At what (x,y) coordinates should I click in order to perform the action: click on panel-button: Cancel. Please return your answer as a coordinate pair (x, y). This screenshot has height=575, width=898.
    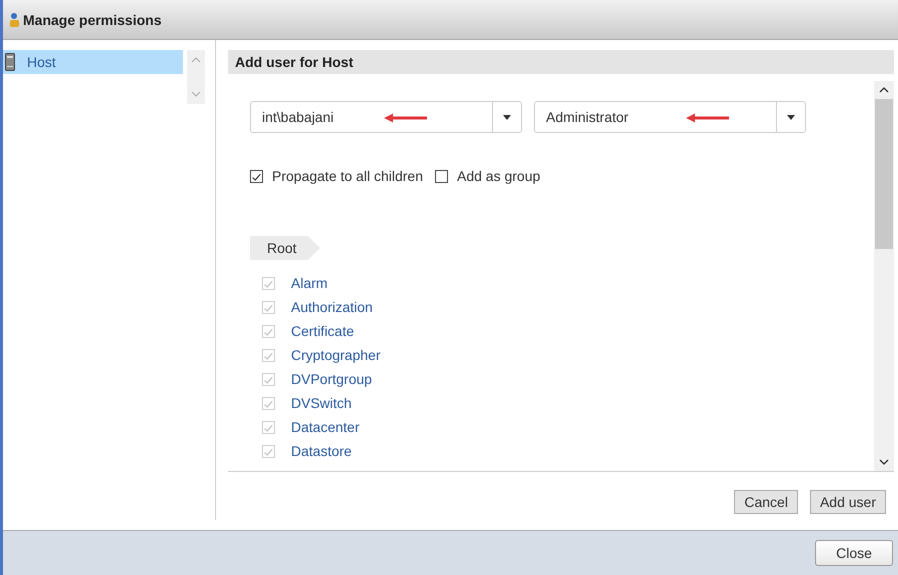
    Looking at the image, I should click on (766, 502).